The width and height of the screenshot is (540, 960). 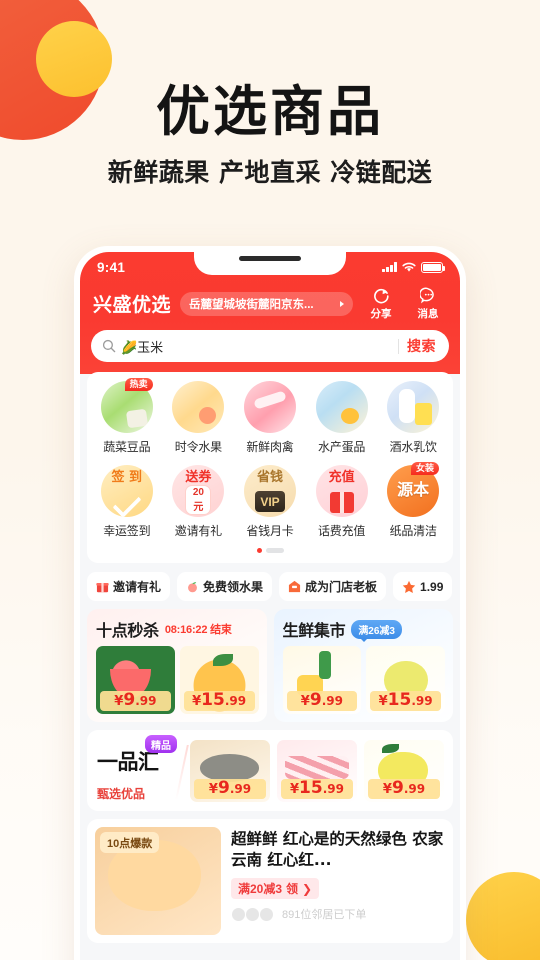 I want to click on recharge-icon: 充值, so click(x=341, y=491).